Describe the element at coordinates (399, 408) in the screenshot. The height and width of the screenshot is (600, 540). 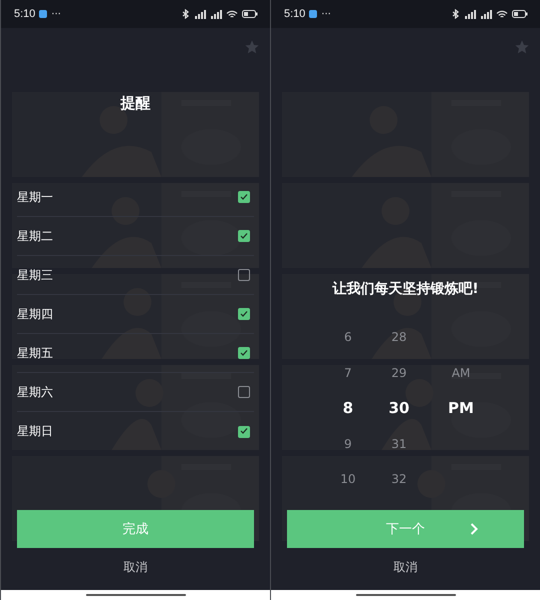
I see `minute-option: 30` at that location.